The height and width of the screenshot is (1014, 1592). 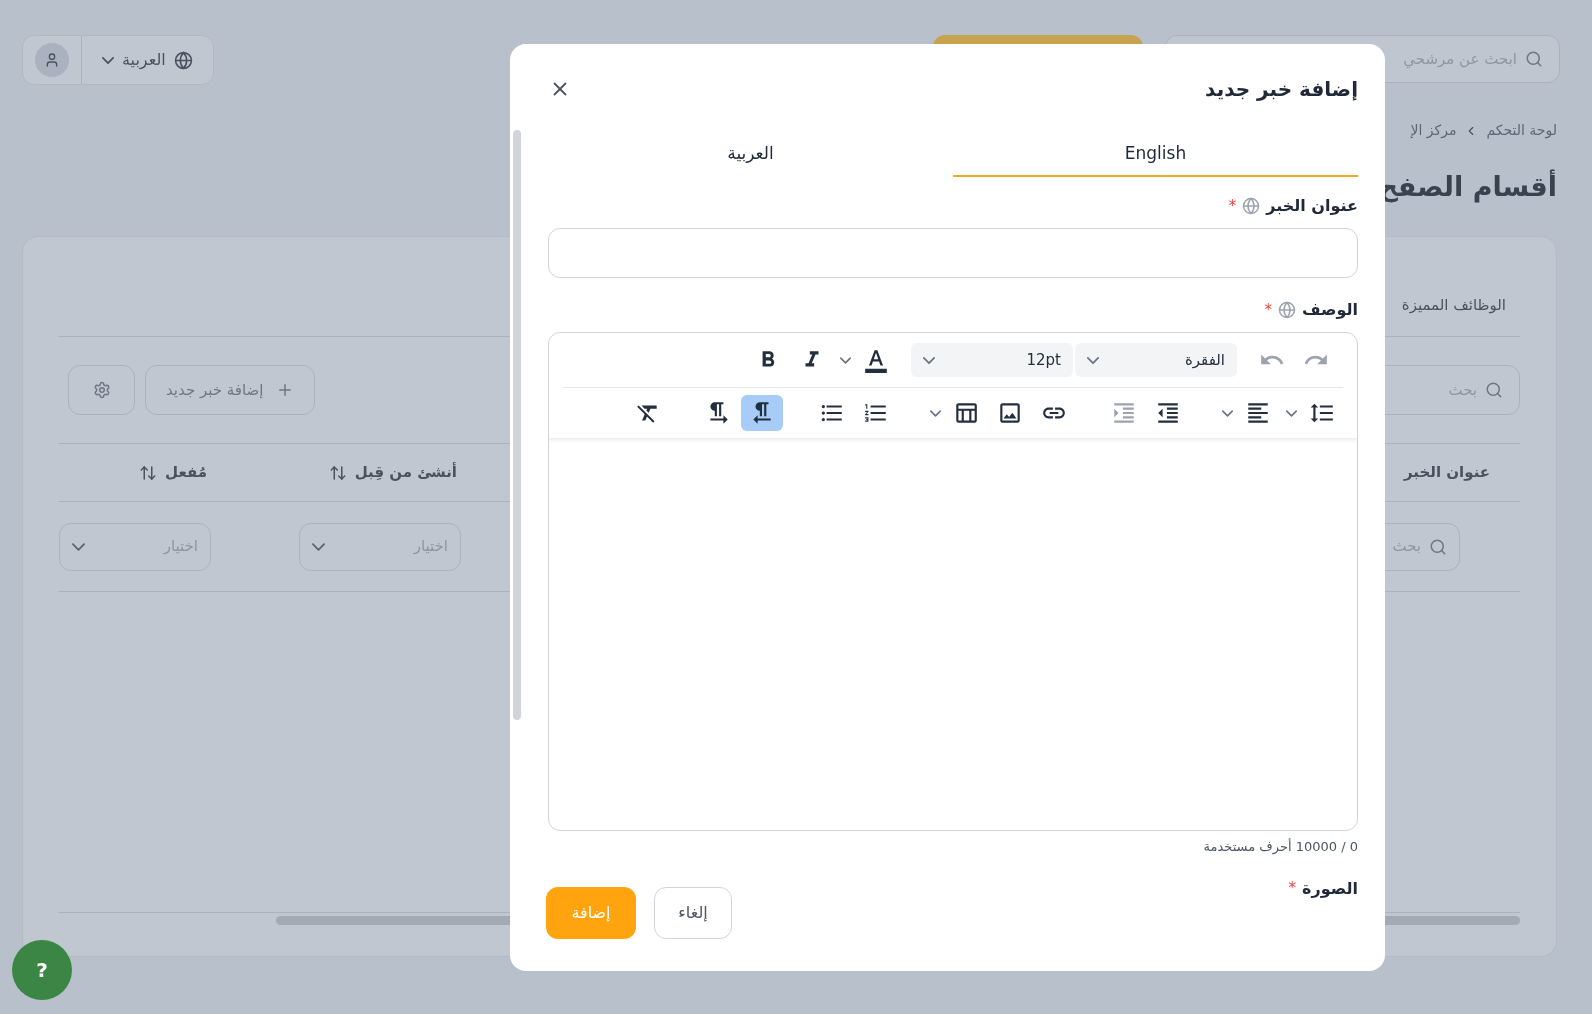 I want to click on field-label: الصورة, so click(x=1330, y=888).